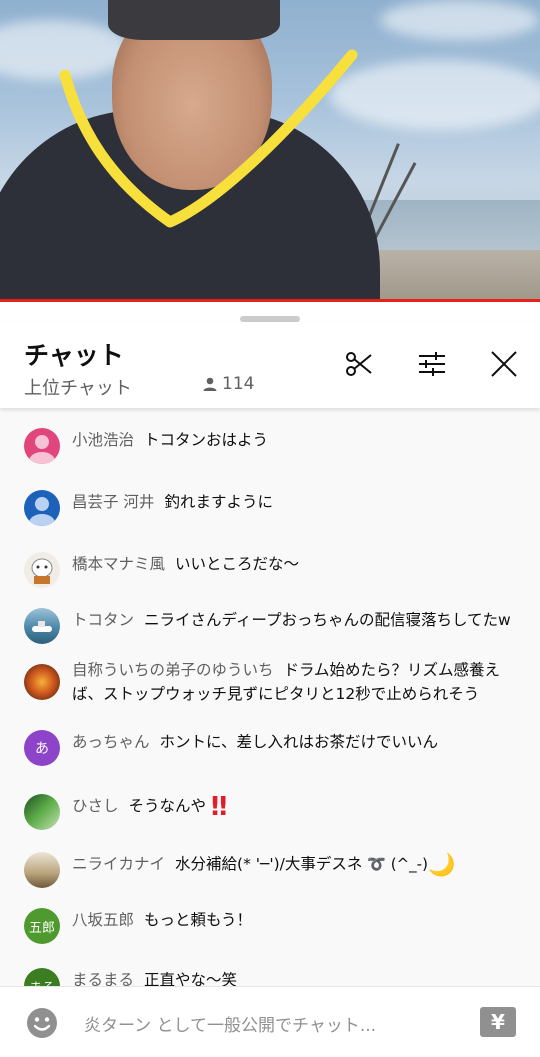 This screenshot has width=540, height=1057. Describe the element at coordinates (327, 620) in the screenshot. I see `message-text: ニライさんディープおっちゃんの配信寝落ちしてたw` at that location.